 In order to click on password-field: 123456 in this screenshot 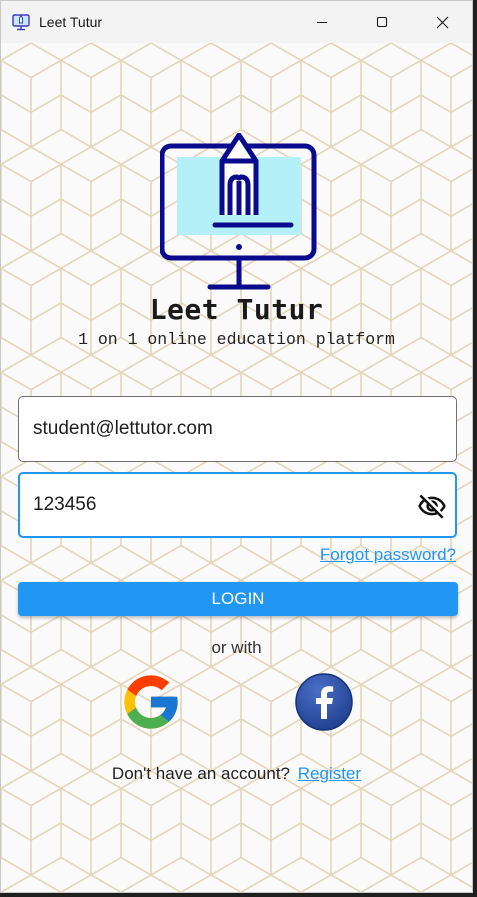, I will do `click(237, 505)`.